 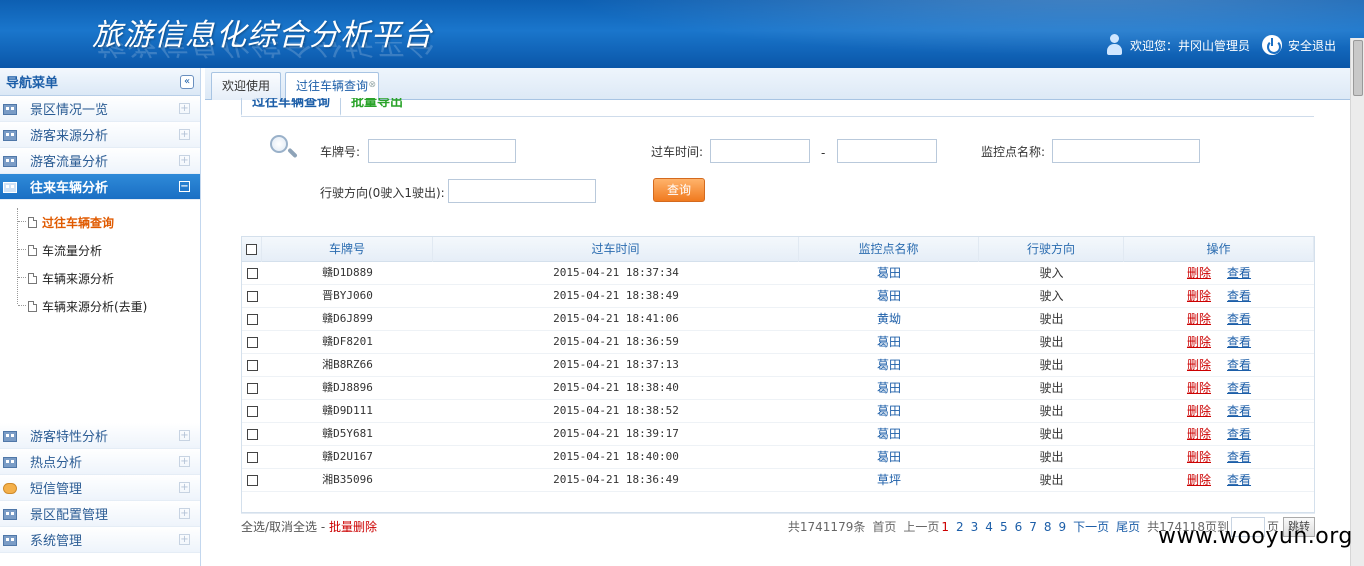 What do you see at coordinates (887, 151) in the screenshot?
I see `end-time-input` at bounding box center [887, 151].